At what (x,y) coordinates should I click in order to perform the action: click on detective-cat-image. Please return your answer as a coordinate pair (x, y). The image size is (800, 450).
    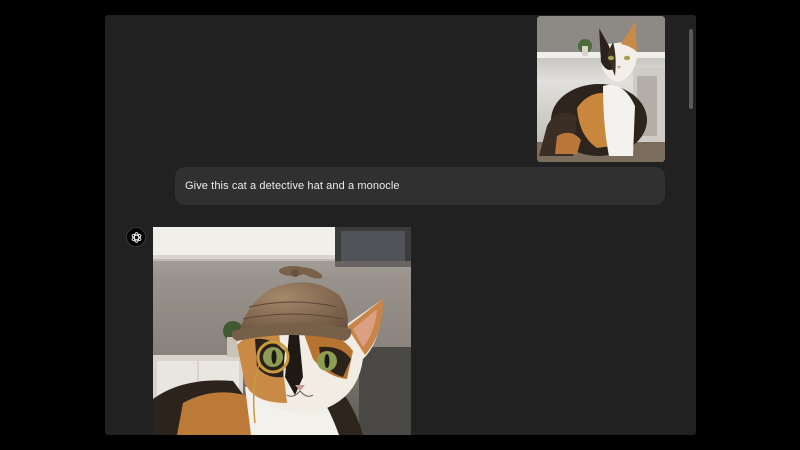
    Looking at the image, I should click on (282, 331).